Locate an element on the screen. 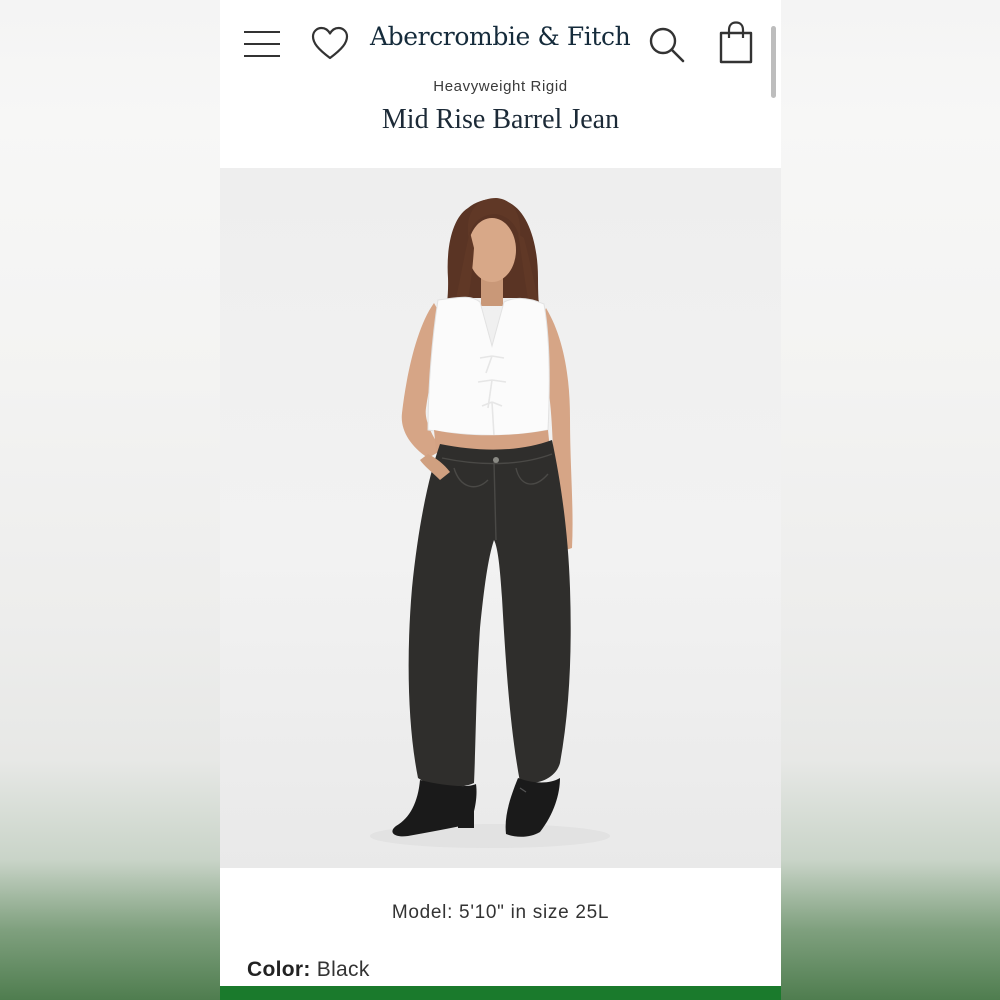 The width and height of the screenshot is (1000, 1000). brand-logo: Abercrombie & Fitch is located at coordinates (500, 36).